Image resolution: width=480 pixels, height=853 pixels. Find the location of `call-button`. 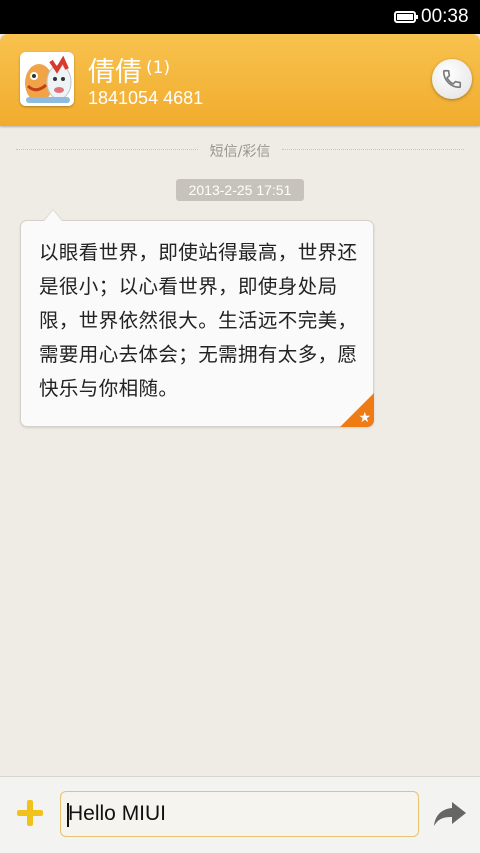

call-button is located at coordinates (452, 79).